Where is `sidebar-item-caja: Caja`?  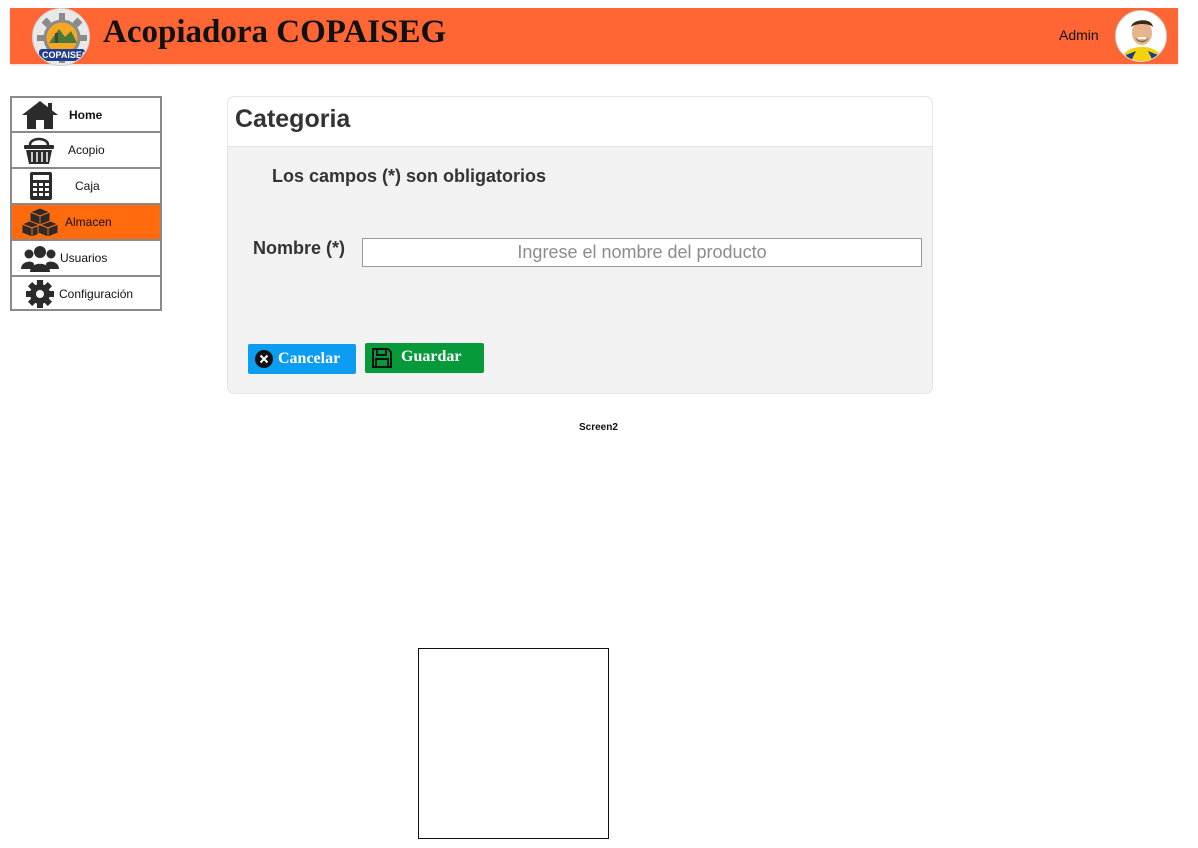 sidebar-item-caja: Caja is located at coordinates (86, 186).